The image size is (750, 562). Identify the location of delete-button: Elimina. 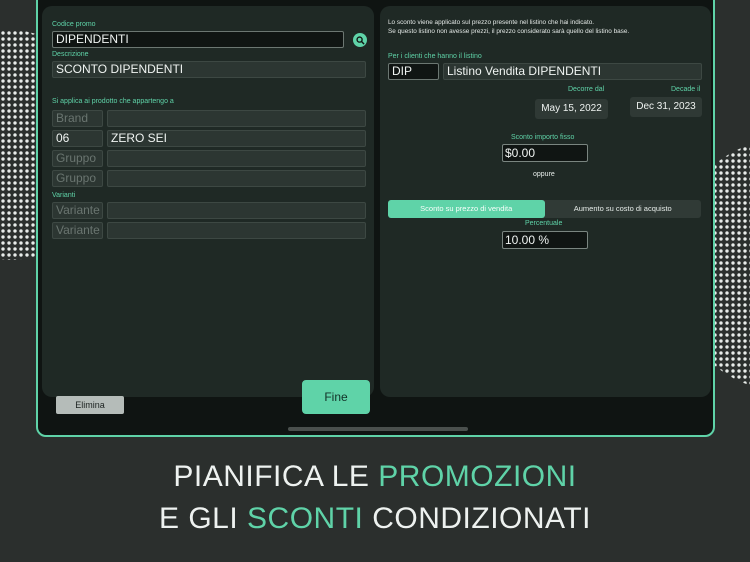
(90, 405).